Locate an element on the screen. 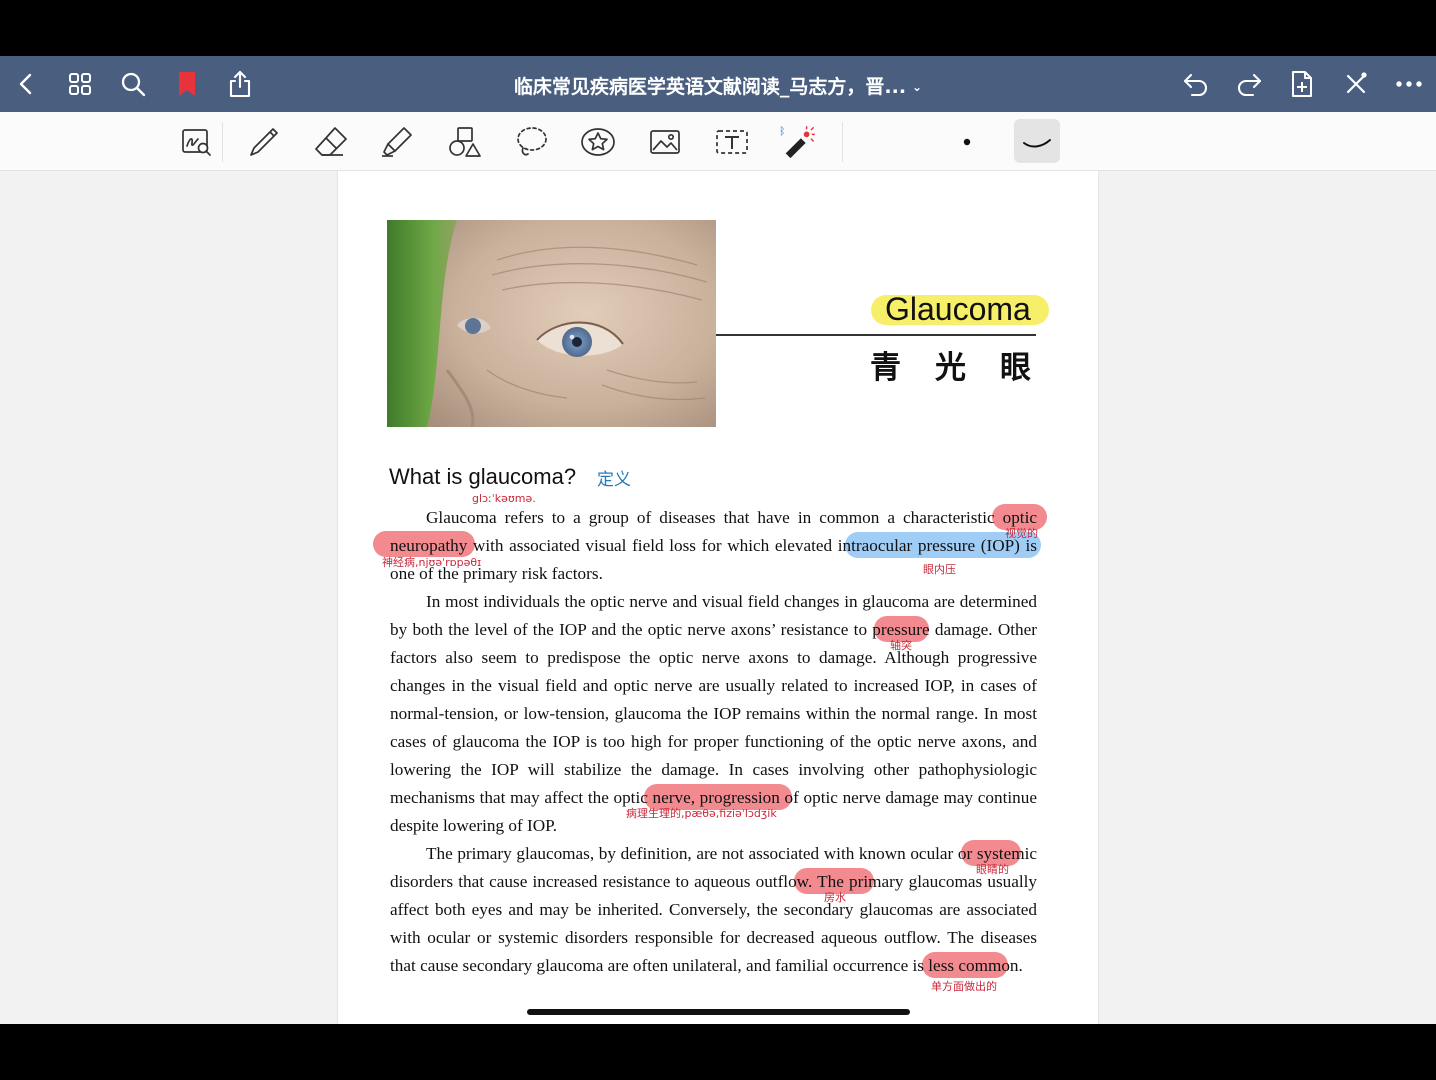  add-page-icon is located at coordinates (1302, 84).